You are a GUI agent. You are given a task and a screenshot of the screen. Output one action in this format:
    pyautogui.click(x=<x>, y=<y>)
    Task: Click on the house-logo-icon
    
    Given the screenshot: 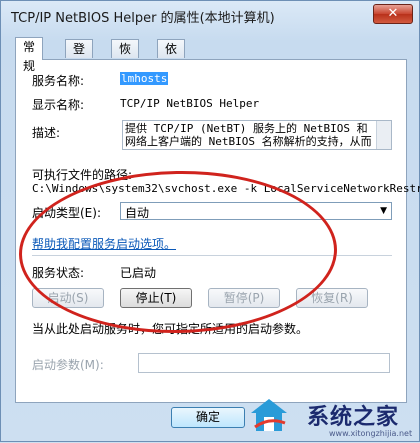 What is the action you would take?
    pyautogui.click(x=269, y=415)
    